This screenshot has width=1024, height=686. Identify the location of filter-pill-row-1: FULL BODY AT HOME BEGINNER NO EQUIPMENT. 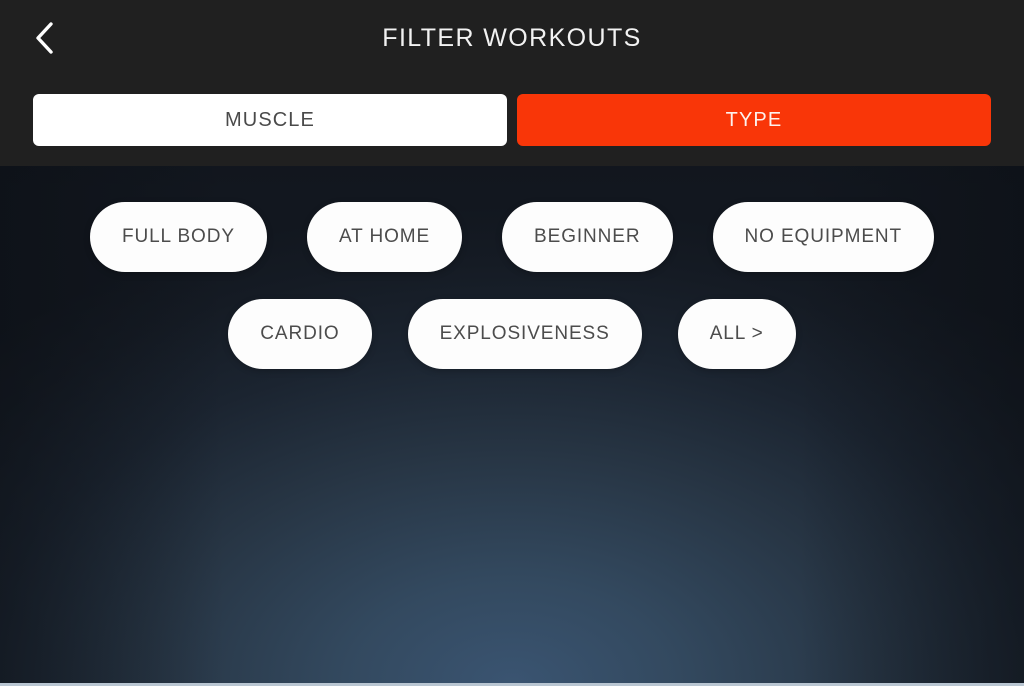
(512, 237).